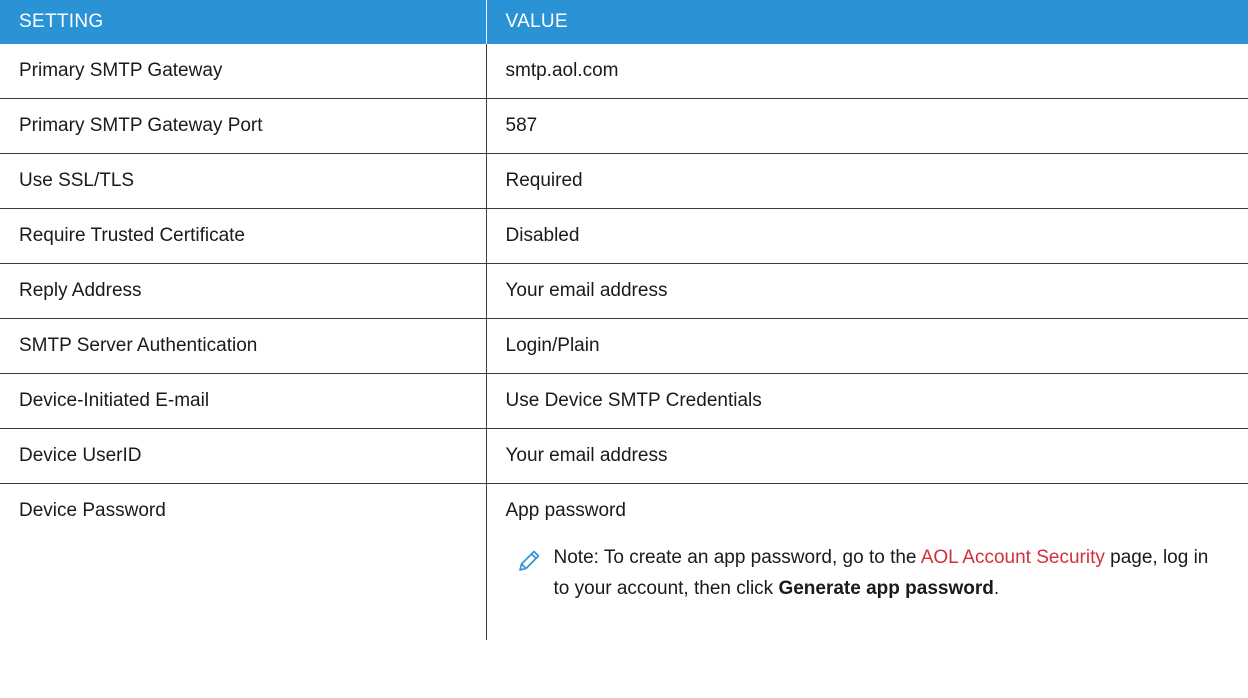 This screenshot has height=698, width=1248. I want to click on table-row: Device UserID Your email address, so click(624, 456).